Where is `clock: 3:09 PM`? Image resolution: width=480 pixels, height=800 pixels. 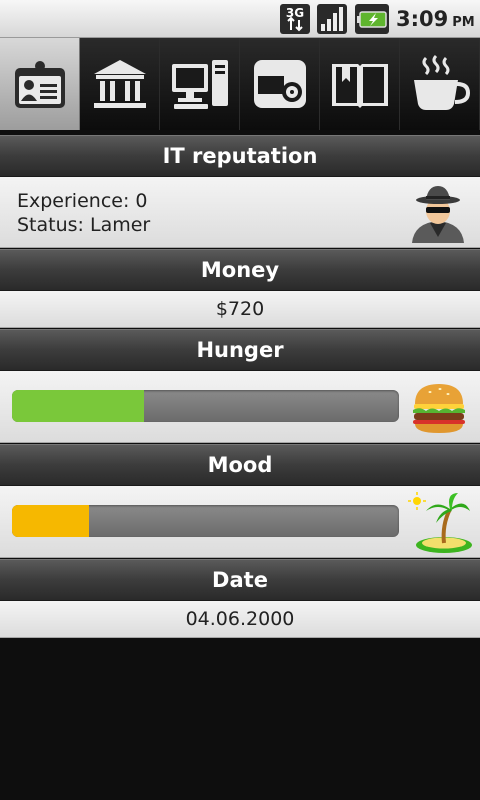
clock: 3:09 PM is located at coordinates (435, 19).